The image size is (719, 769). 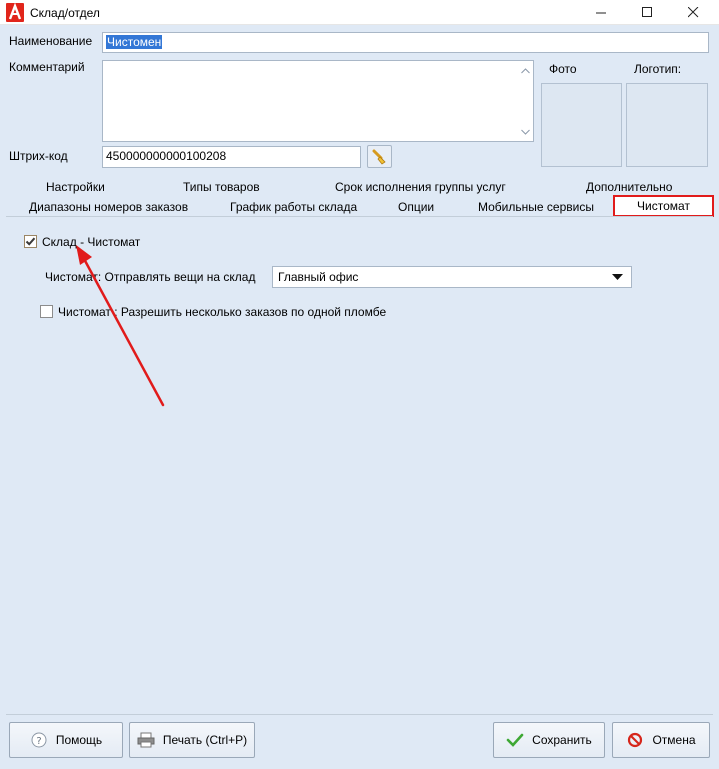 What do you see at coordinates (293, 207) in the screenshot?
I see `tab-work-schedule: График работы склада` at bounding box center [293, 207].